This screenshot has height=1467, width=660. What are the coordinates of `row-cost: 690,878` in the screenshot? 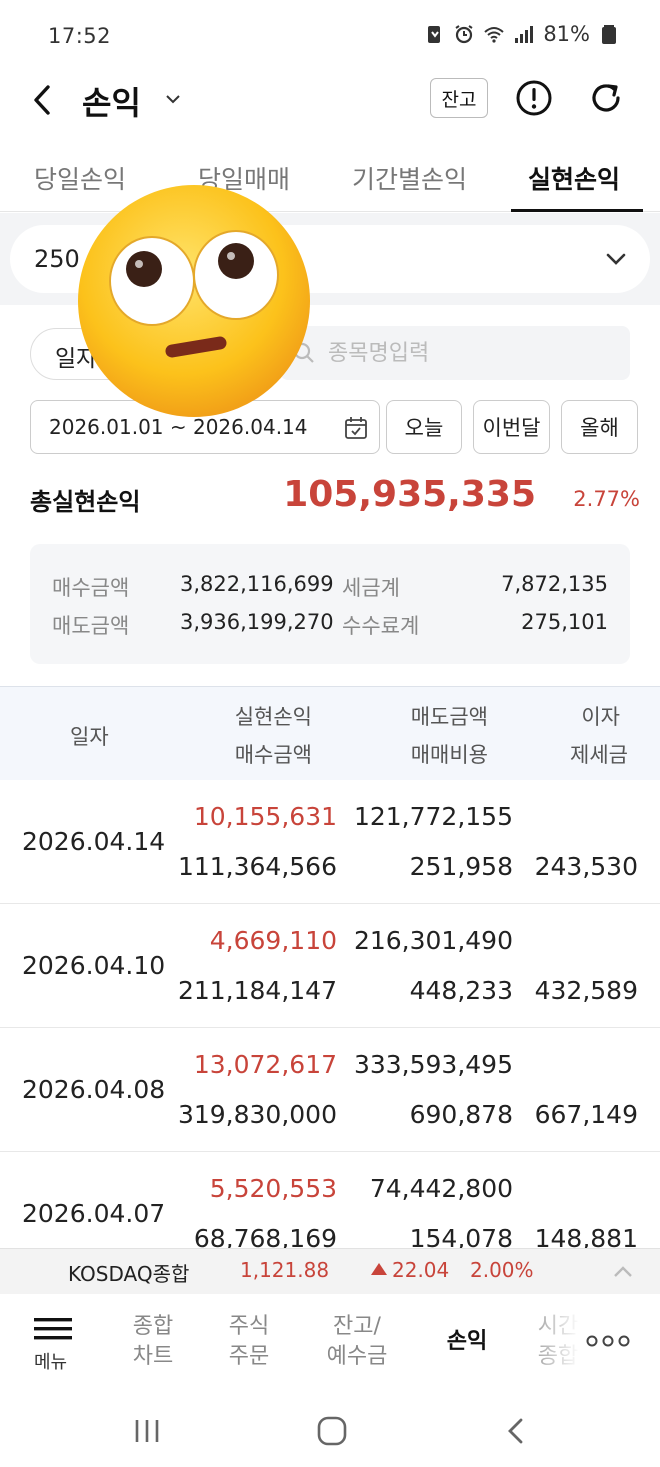 It's located at (461, 1114).